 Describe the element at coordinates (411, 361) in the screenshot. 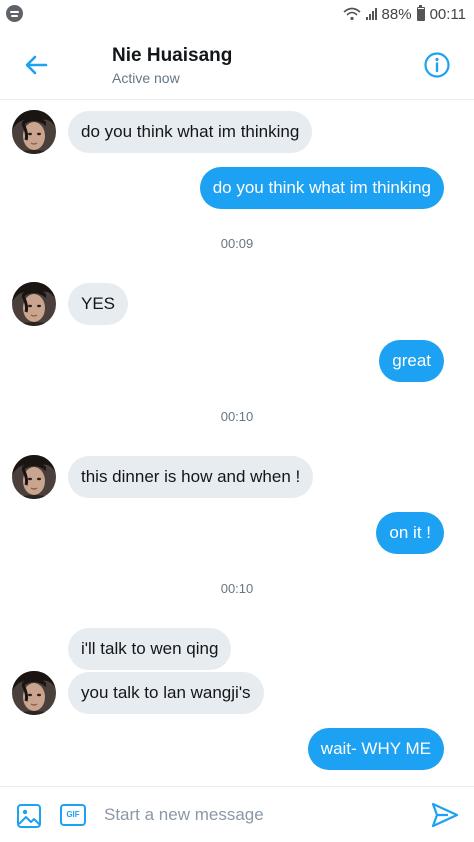

I see `outgoing-message: great` at that location.